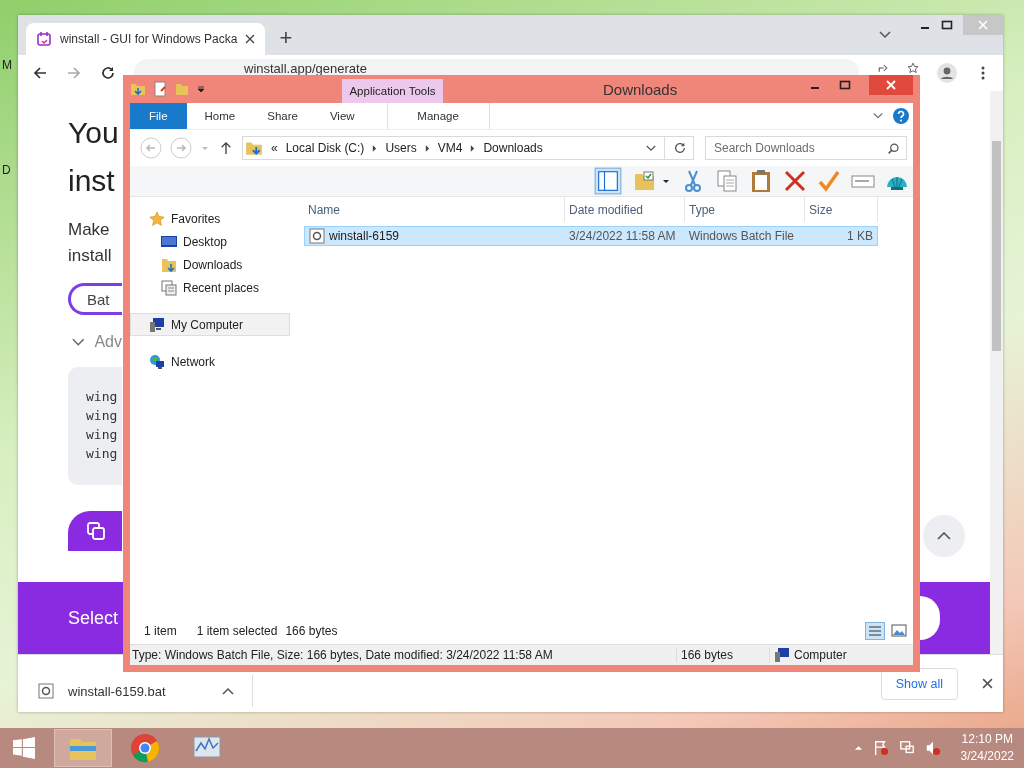 The height and width of the screenshot is (768, 1024). I want to click on ribbon-tab: Share, so click(282, 116).